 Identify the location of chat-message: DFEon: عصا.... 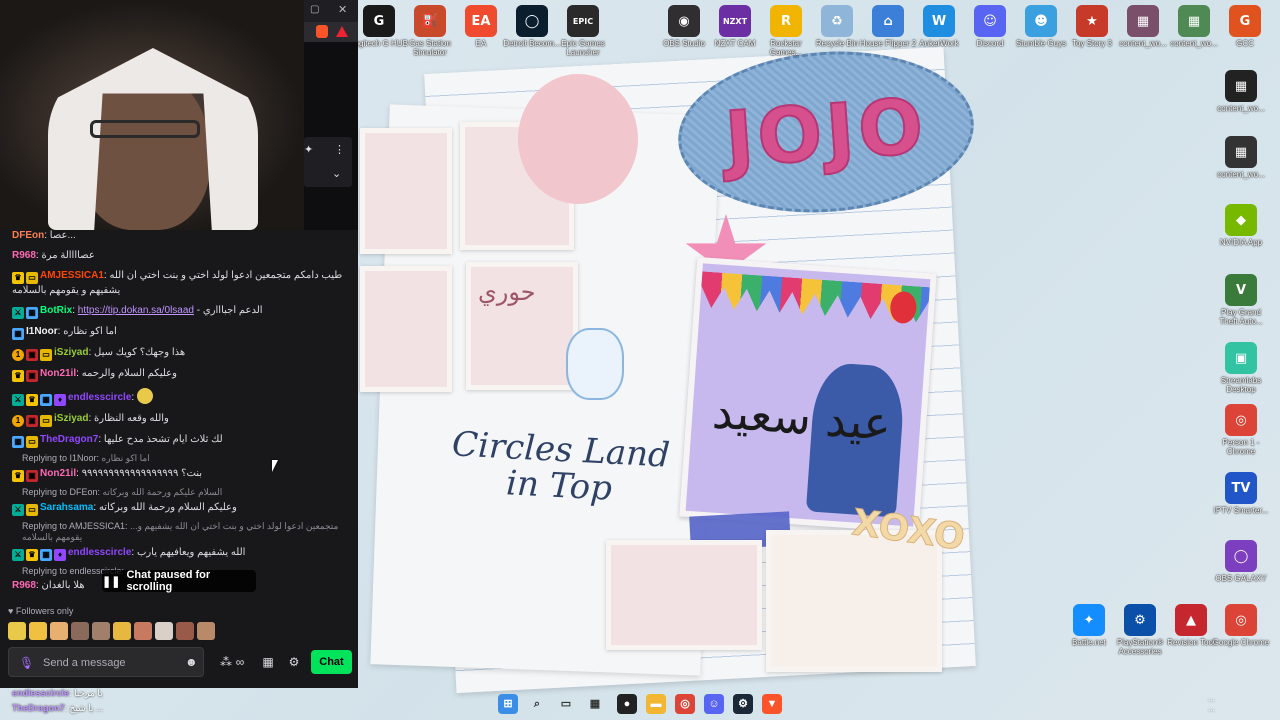
(179, 236).